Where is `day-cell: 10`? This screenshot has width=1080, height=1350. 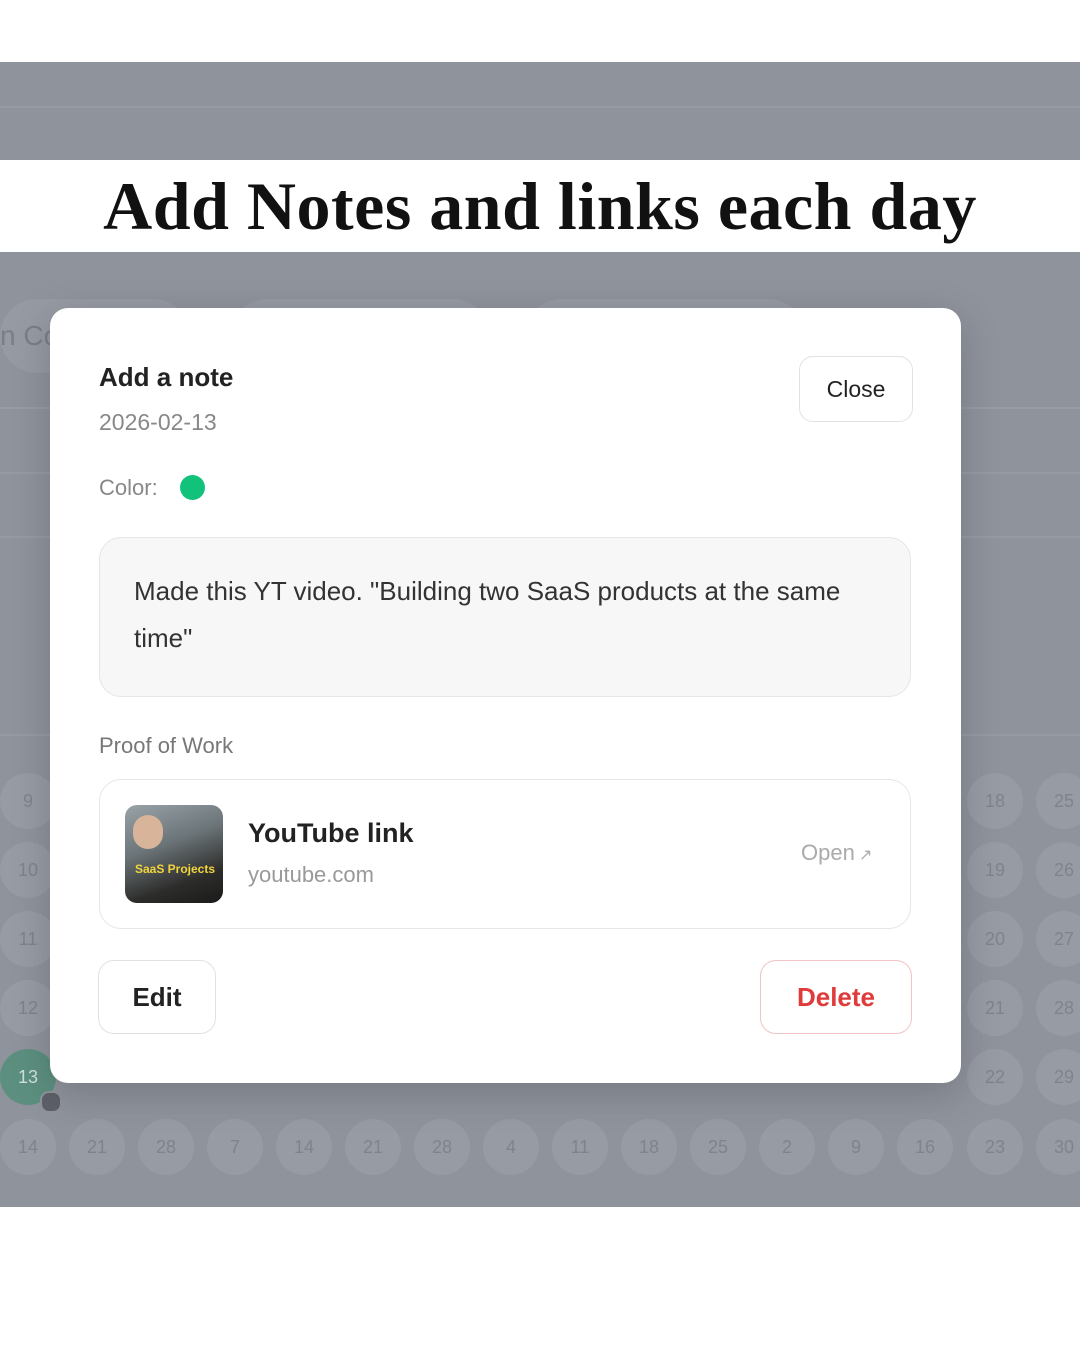
day-cell: 10 is located at coordinates (28, 870).